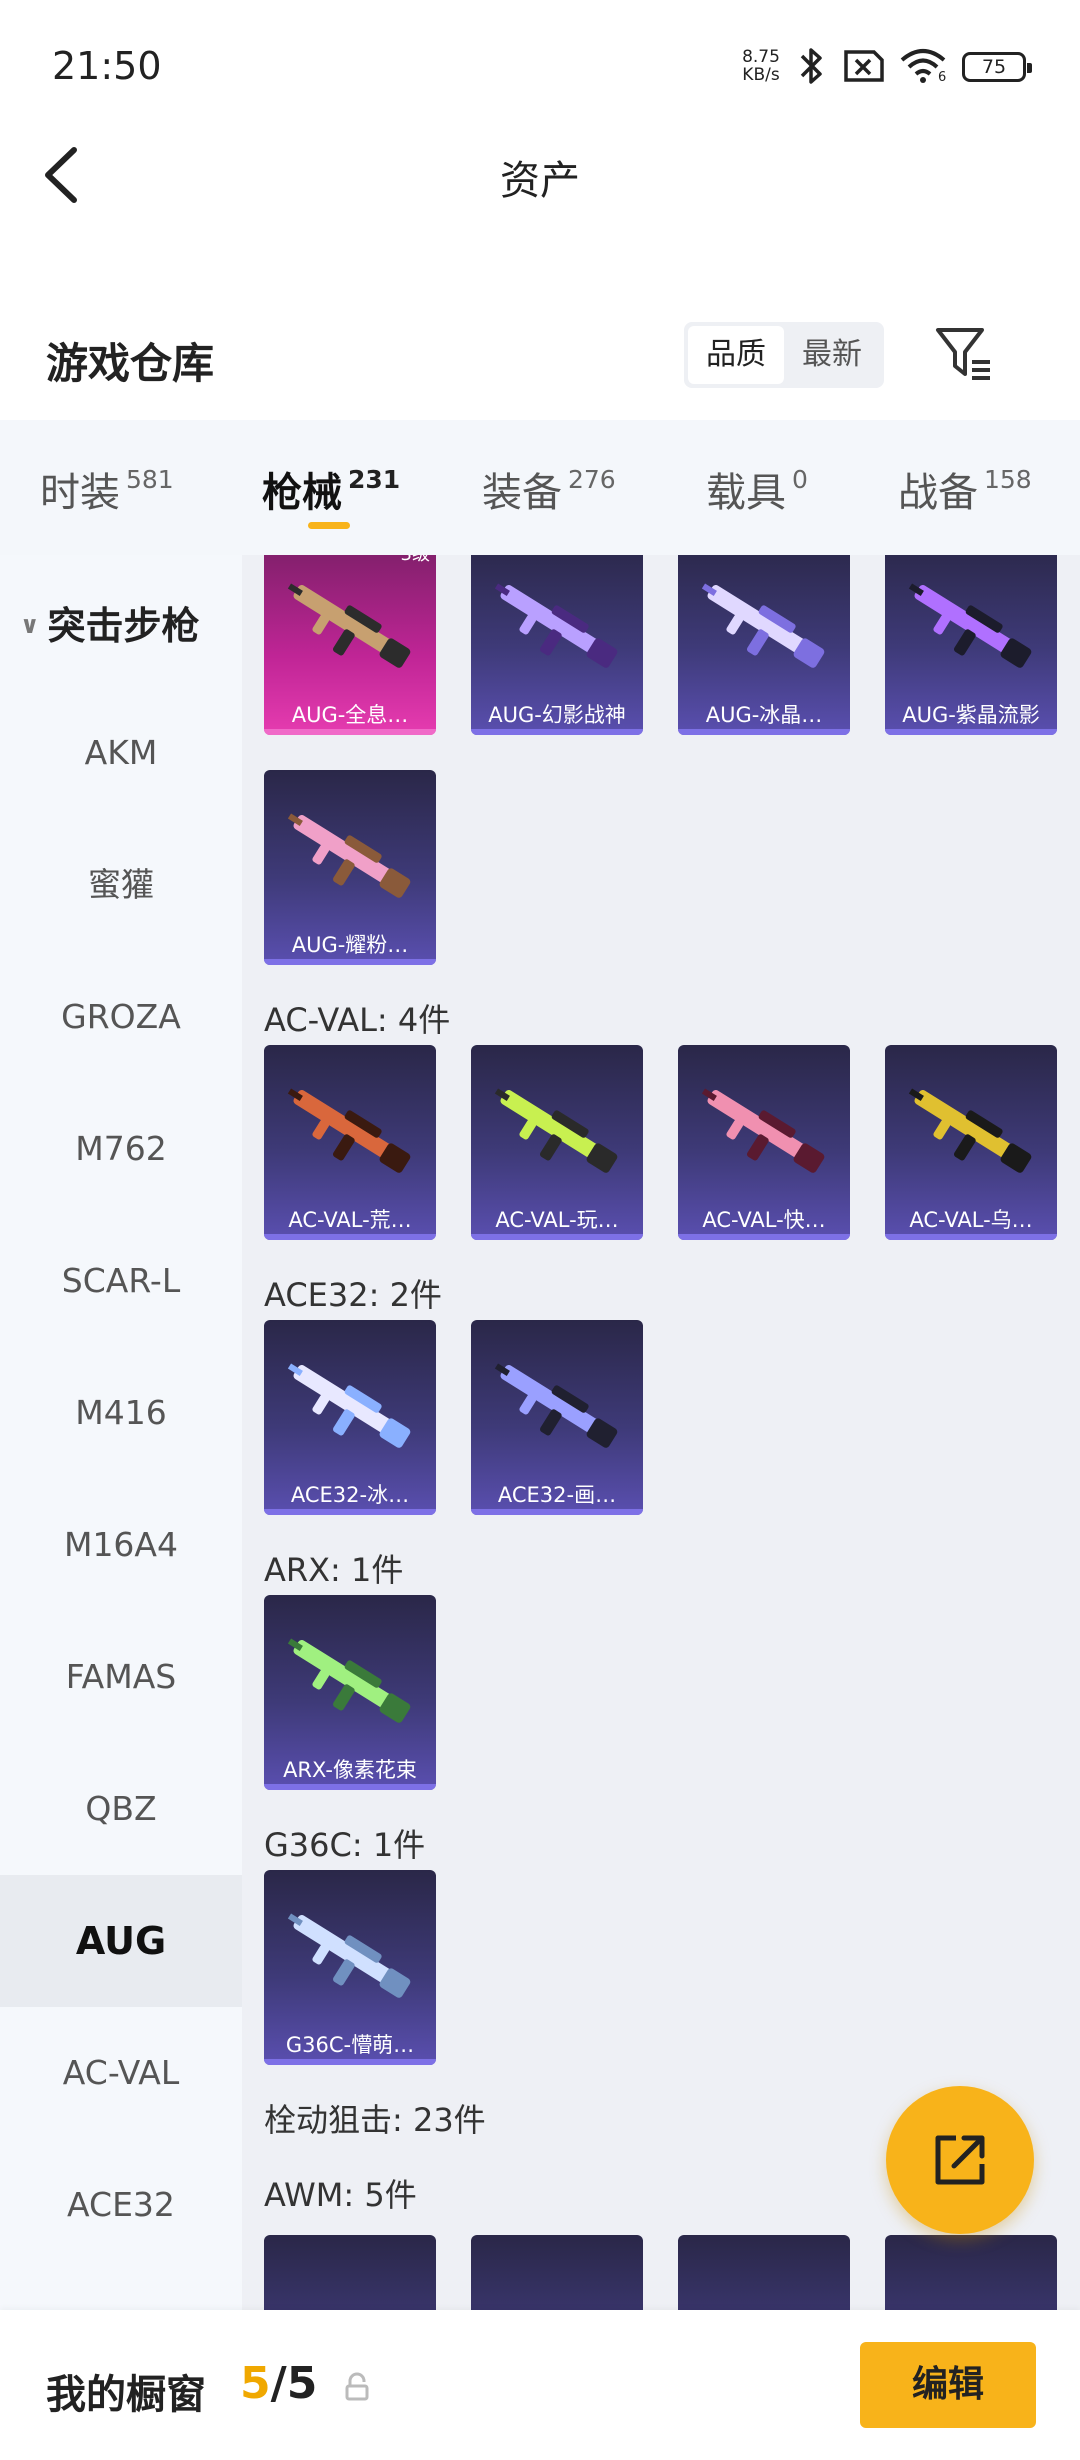  Describe the element at coordinates (121, 885) in the screenshot. I see `sidebar-item: 蜜獾` at that location.